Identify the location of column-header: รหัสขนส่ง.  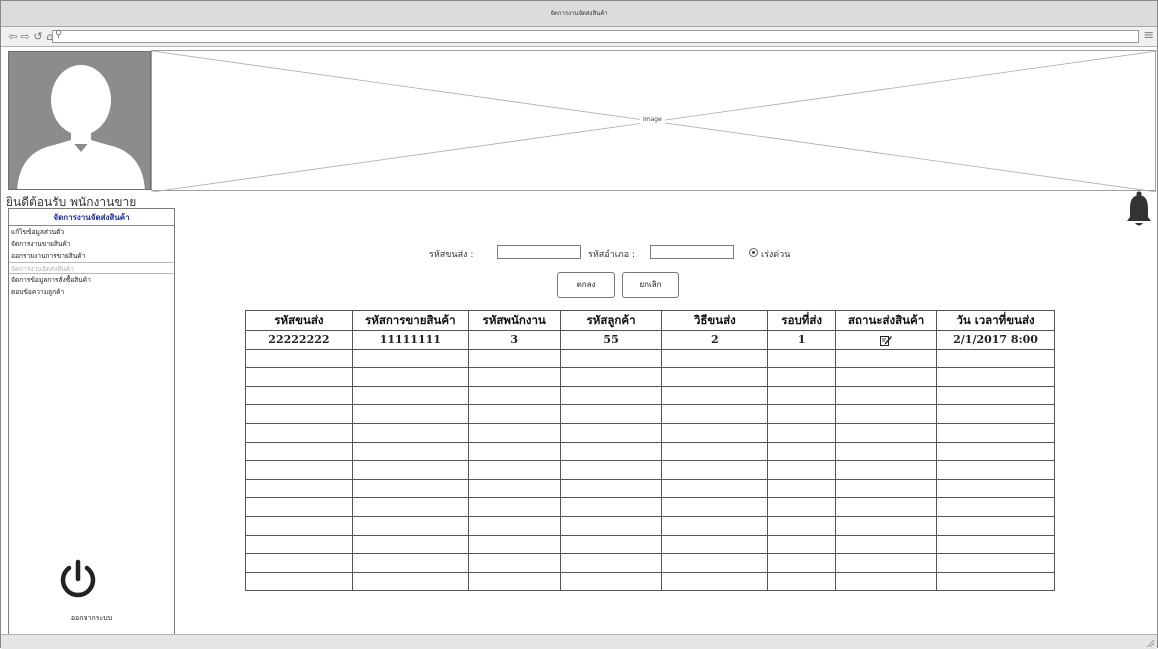
(299, 320).